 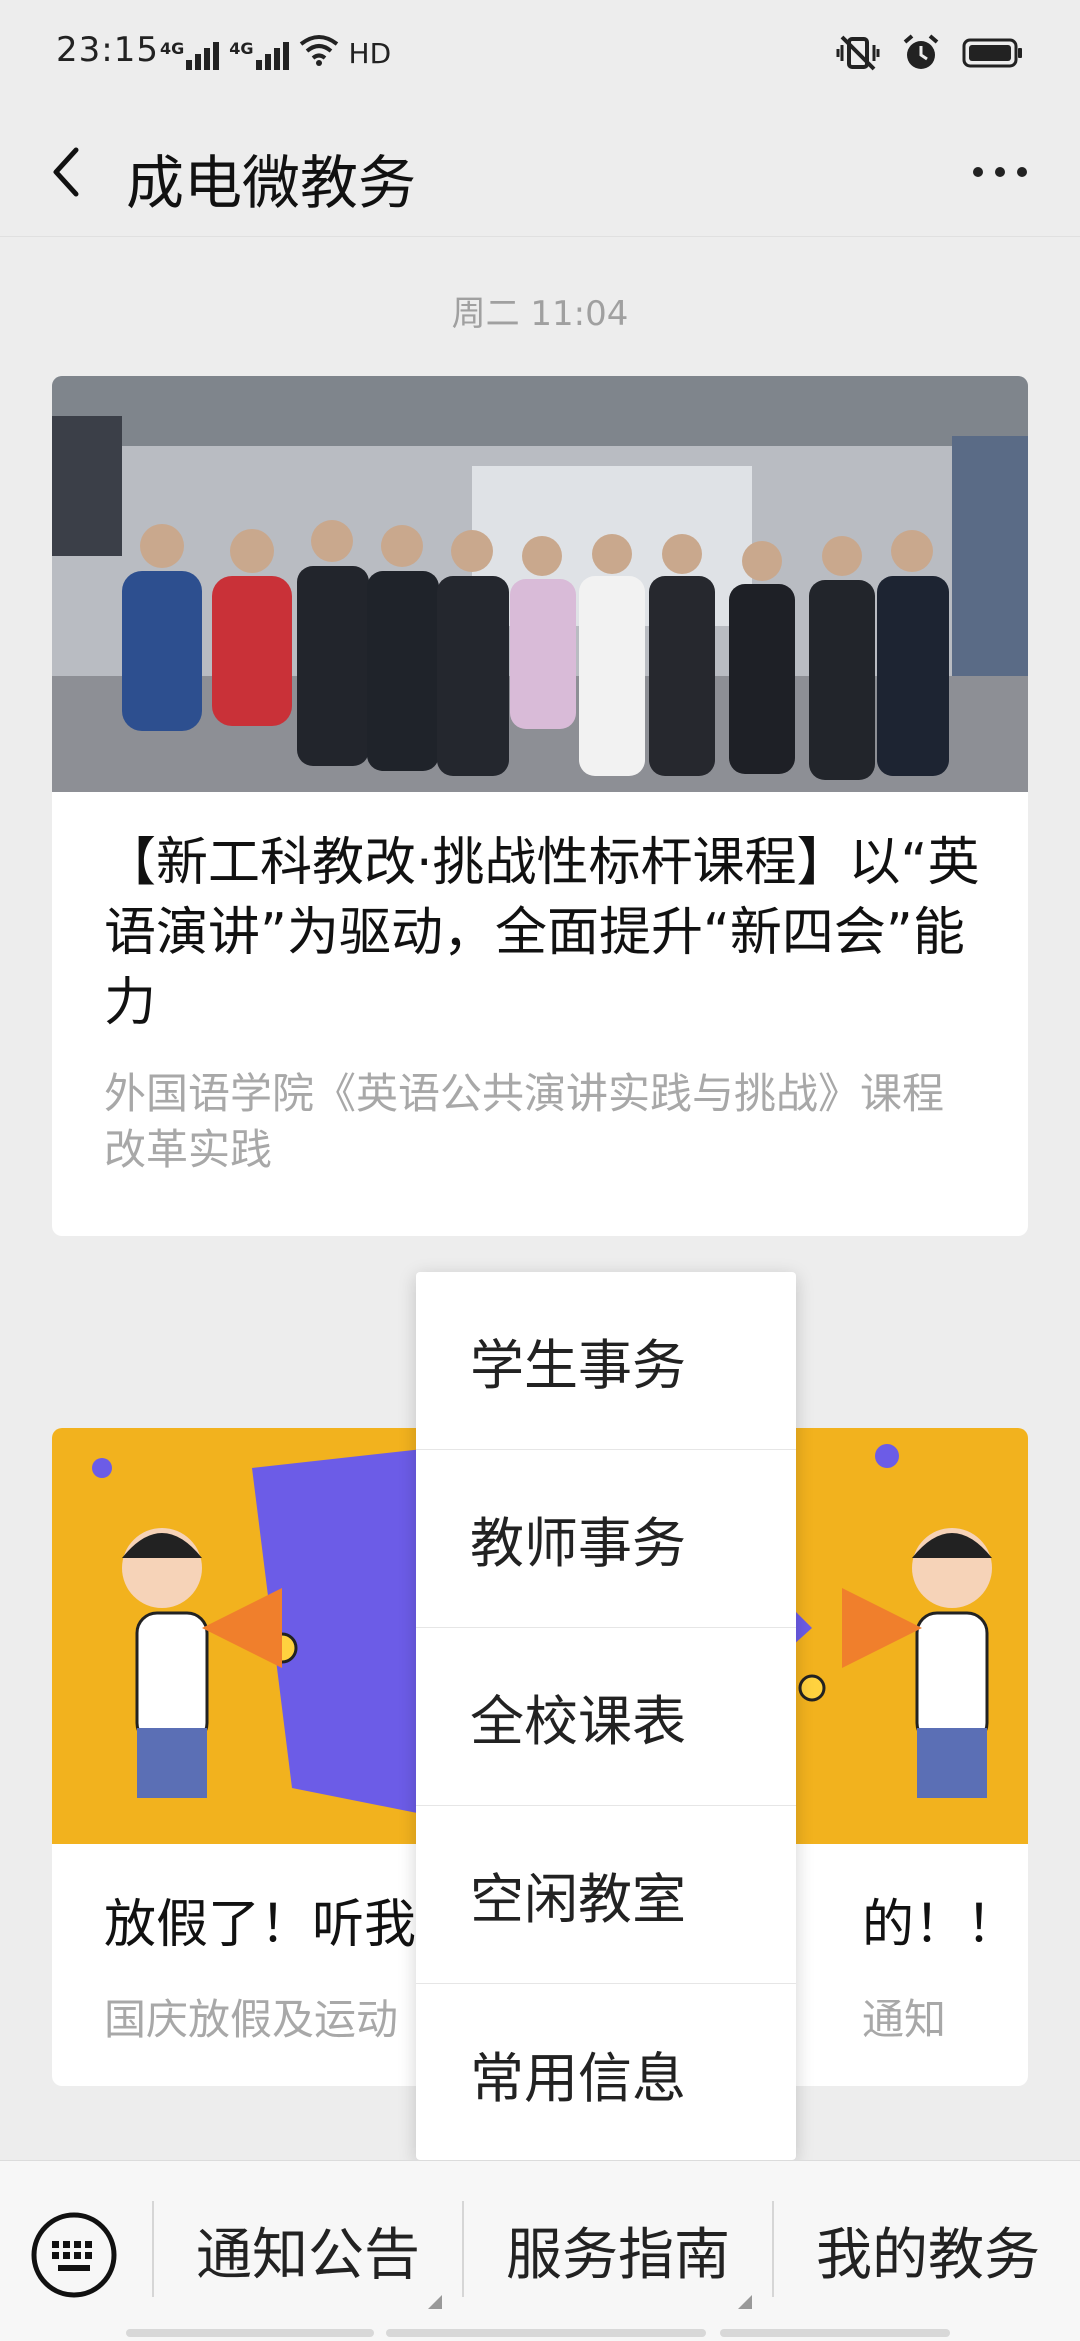 What do you see at coordinates (319, 52) in the screenshot?
I see `wifi-icon` at bounding box center [319, 52].